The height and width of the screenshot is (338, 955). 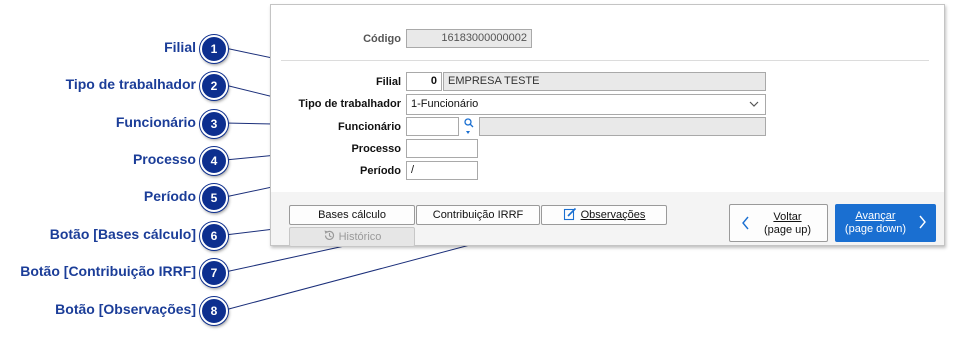 I want to click on chevron-left-icon, so click(x=746, y=225).